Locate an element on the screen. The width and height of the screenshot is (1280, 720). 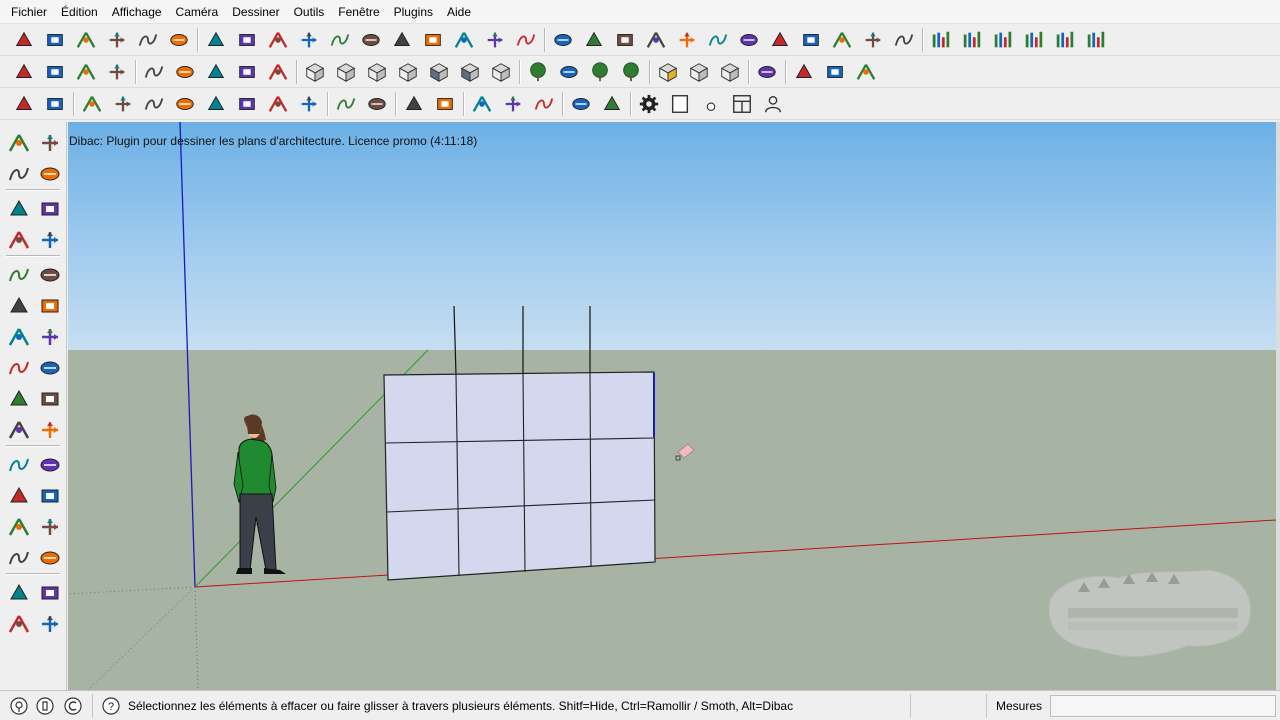
polyhedron-icon is located at coordinates (866, 72).